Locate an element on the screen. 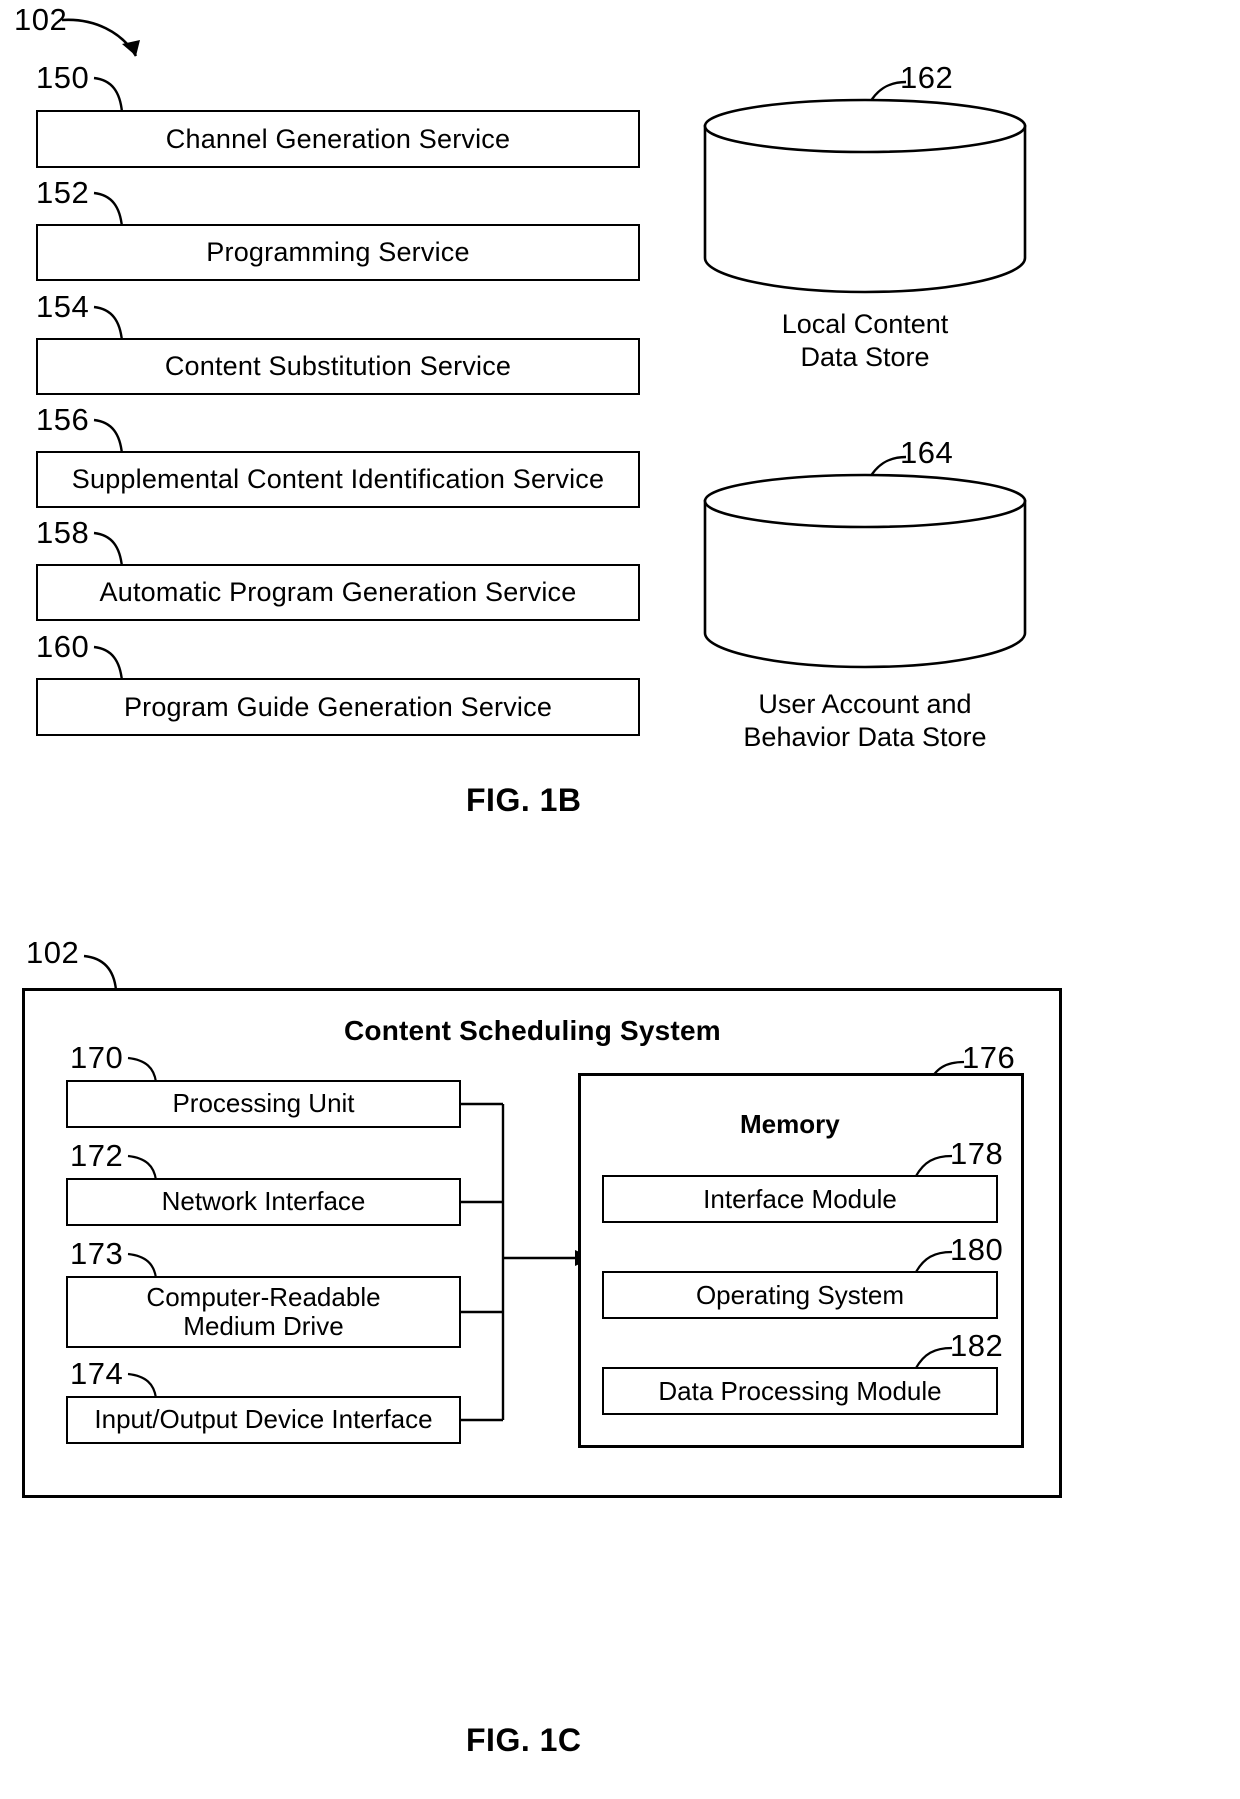  service-label: Channel Generation Service is located at coordinates (338, 138).